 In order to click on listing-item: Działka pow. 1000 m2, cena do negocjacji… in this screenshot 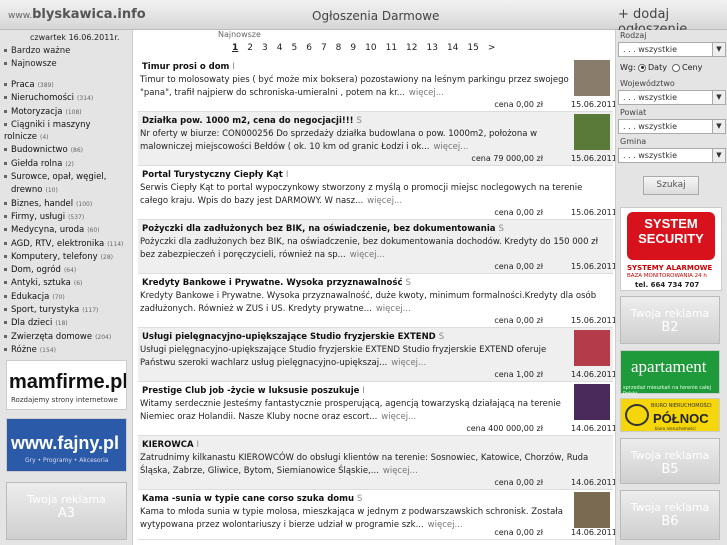, I will do `click(377, 139)`.